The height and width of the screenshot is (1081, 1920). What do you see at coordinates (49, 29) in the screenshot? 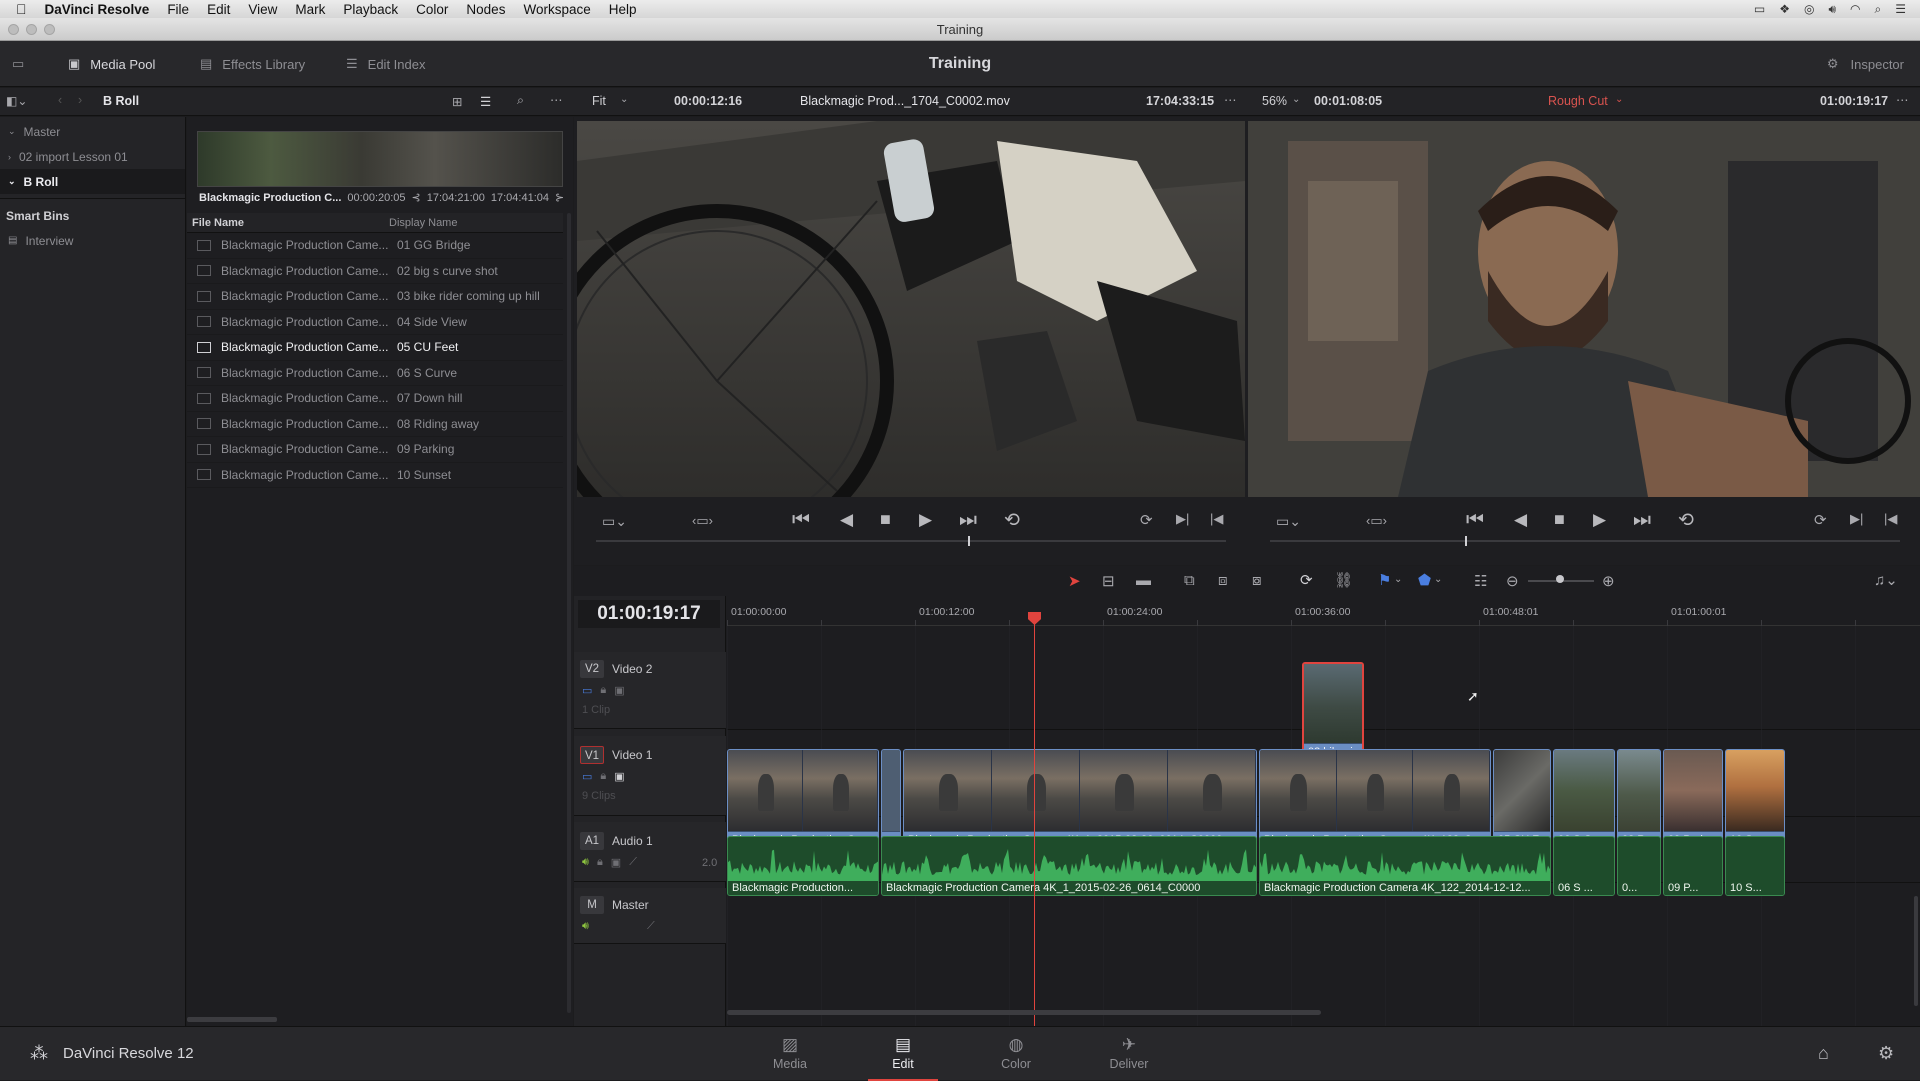
I see `window-zoom-button` at bounding box center [49, 29].